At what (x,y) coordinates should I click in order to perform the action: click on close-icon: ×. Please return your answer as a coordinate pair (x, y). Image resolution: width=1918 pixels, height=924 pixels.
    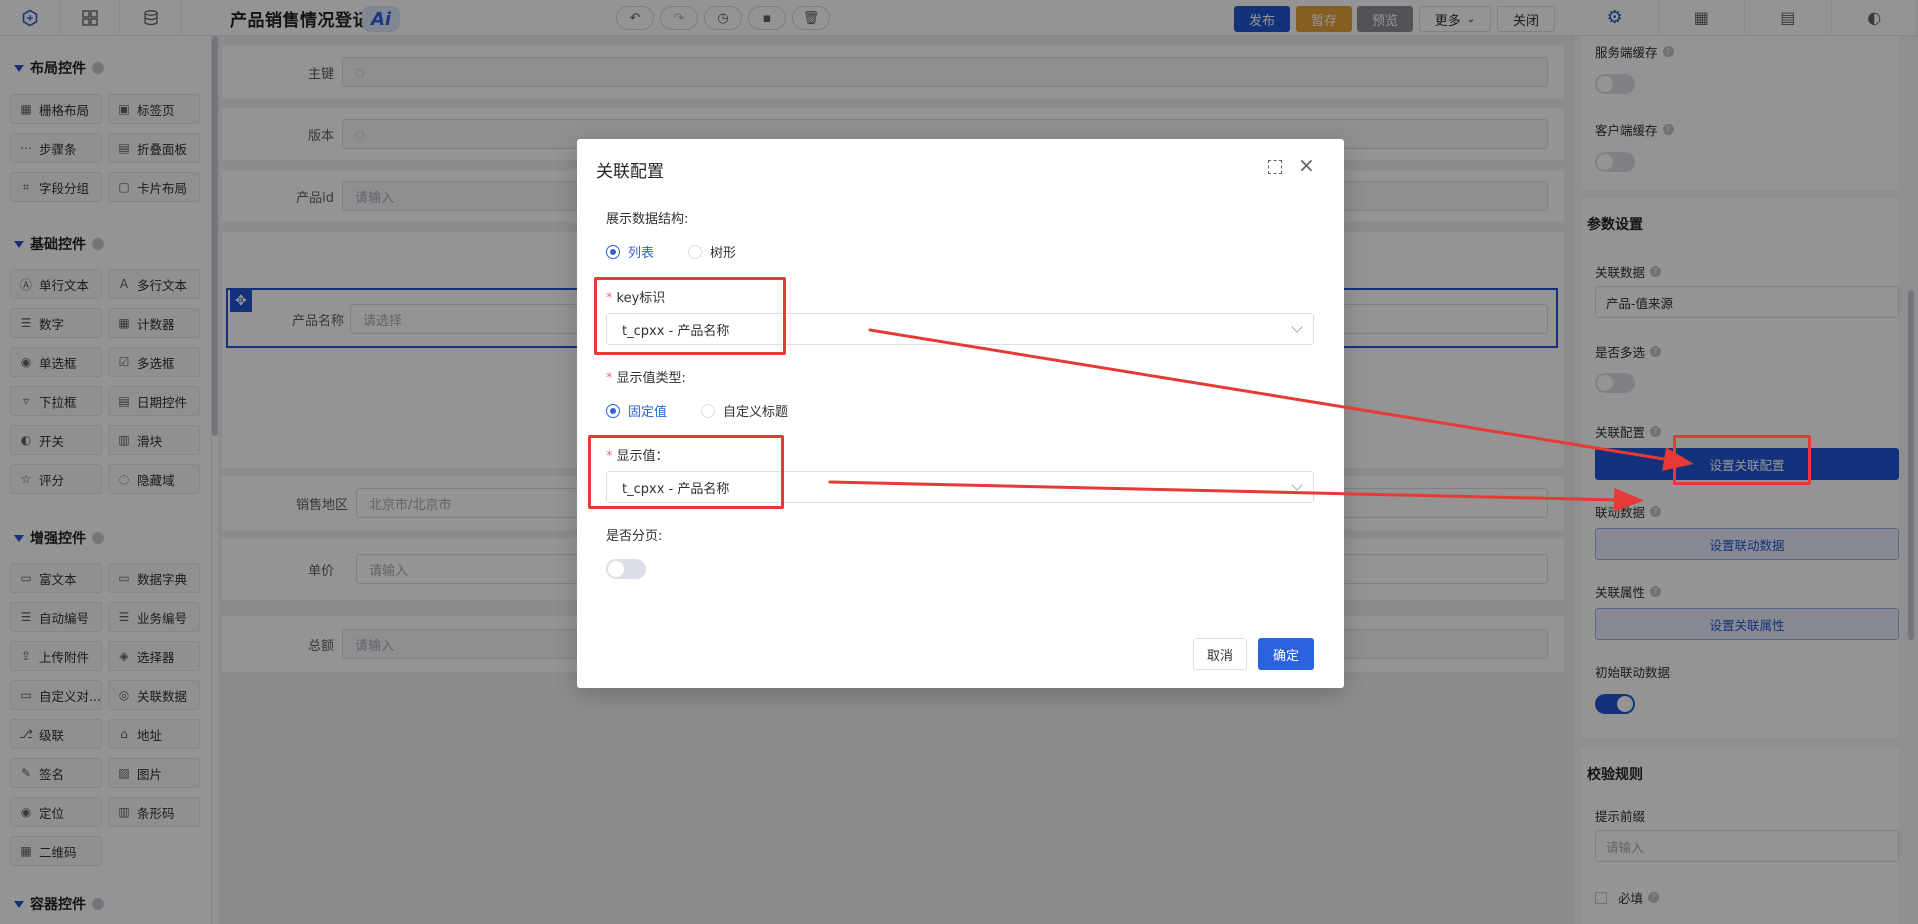
    Looking at the image, I should click on (1306, 165).